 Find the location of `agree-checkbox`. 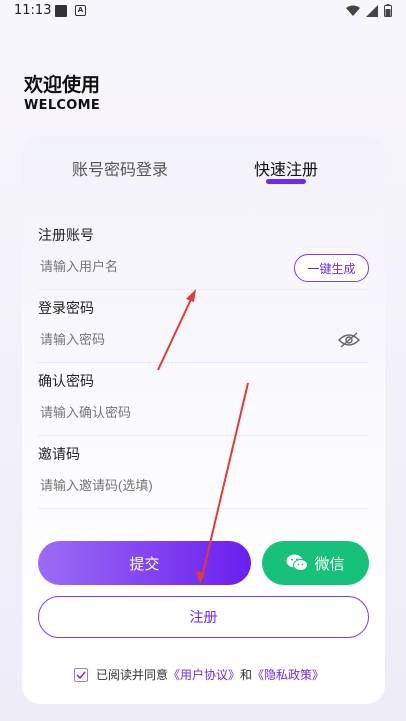

agree-checkbox is located at coordinates (81, 674).